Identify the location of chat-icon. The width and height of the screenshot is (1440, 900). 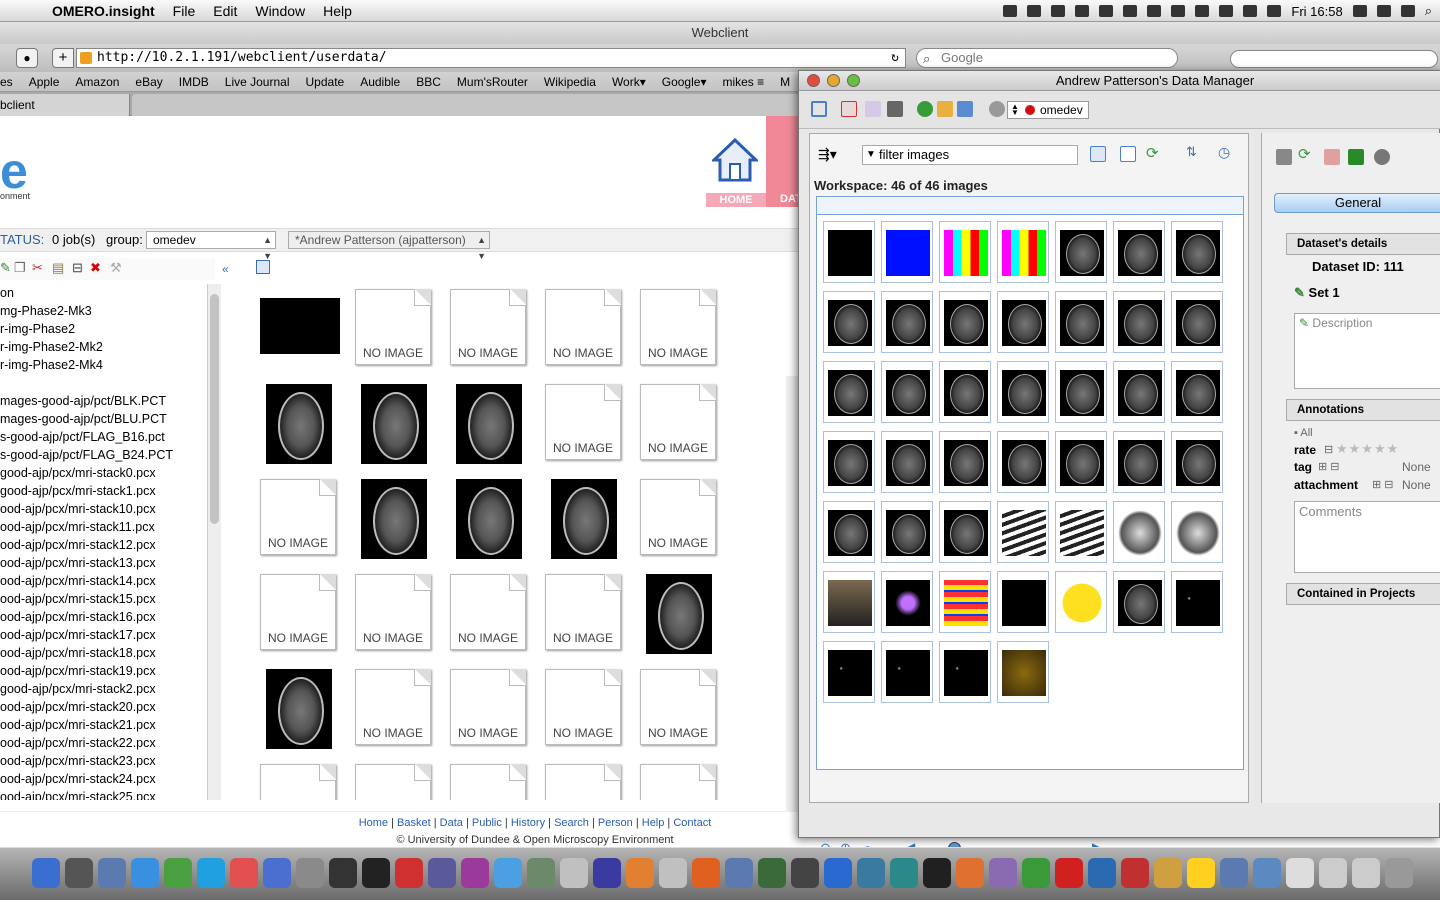
(1130, 11).